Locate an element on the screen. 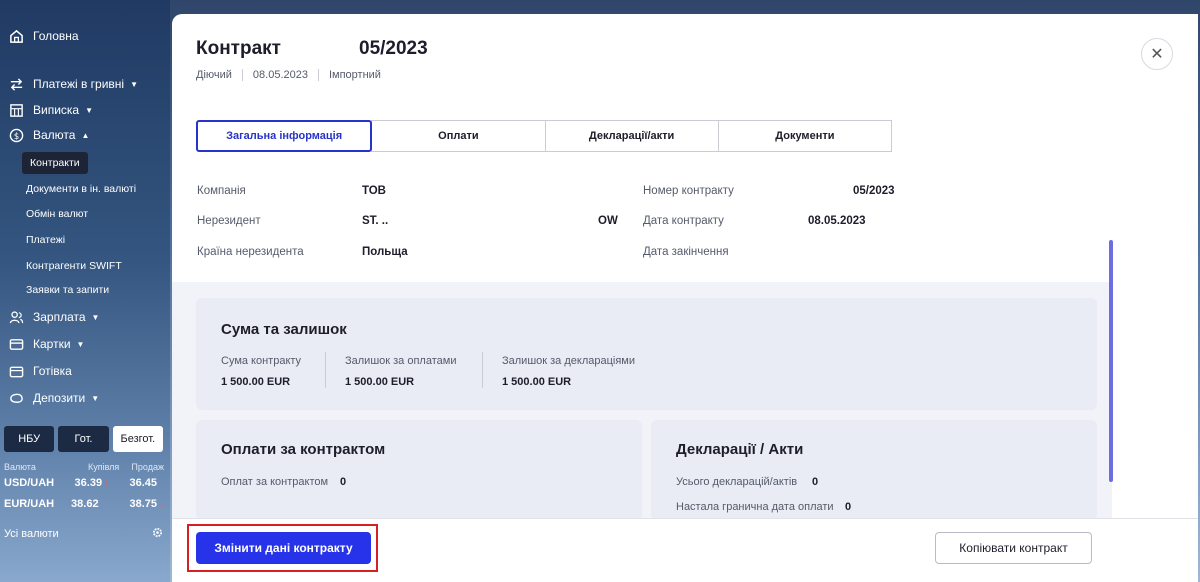  contract-meta: Діючий 08.05.2023 Імпортний is located at coordinates (288, 75).